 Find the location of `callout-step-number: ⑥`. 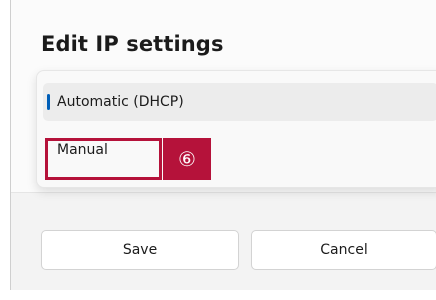

callout-step-number: ⑥ is located at coordinates (187, 159).